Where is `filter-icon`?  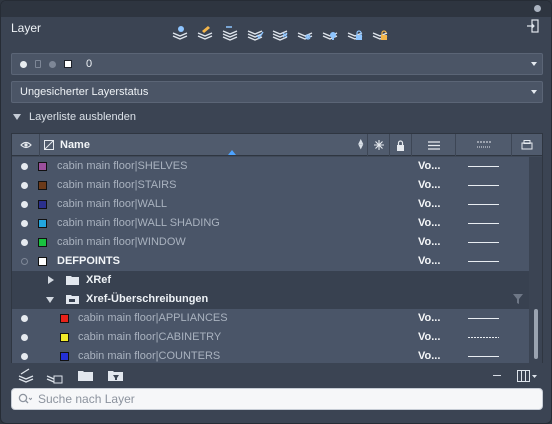 filter-icon is located at coordinates (518, 299).